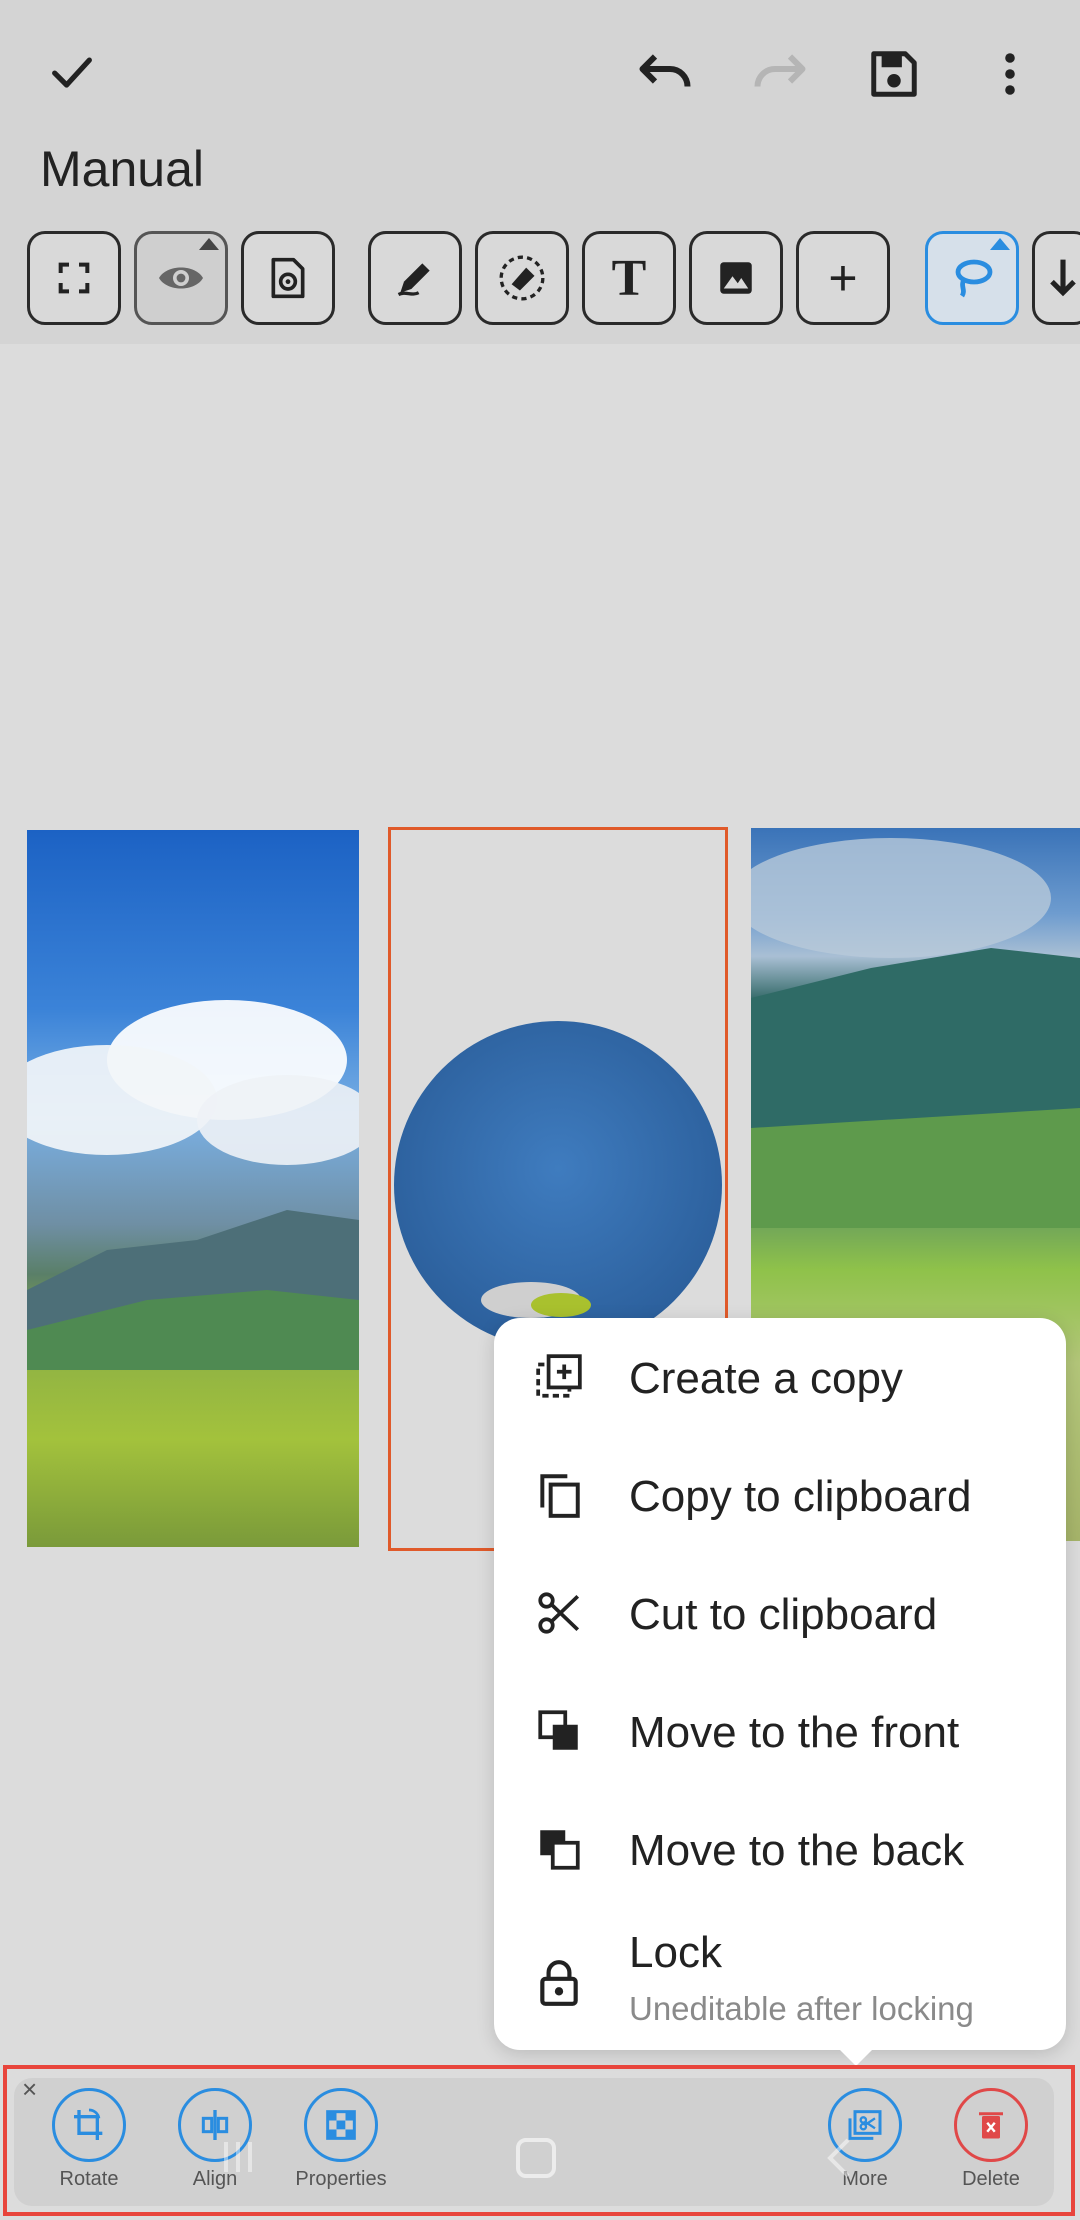 The width and height of the screenshot is (1080, 2220). I want to click on menu-item-move-front: Move to the front, so click(780, 1731).